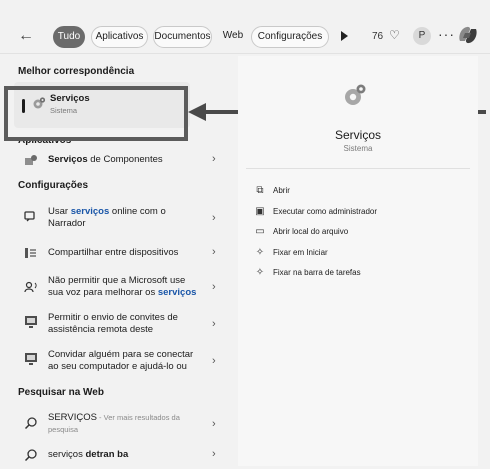 The height and width of the screenshot is (469, 490). What do you see at coordinates (358, 148) in the screenshot?
I see `detail-subtitle: Sistema` at bounding box center [358, 148].